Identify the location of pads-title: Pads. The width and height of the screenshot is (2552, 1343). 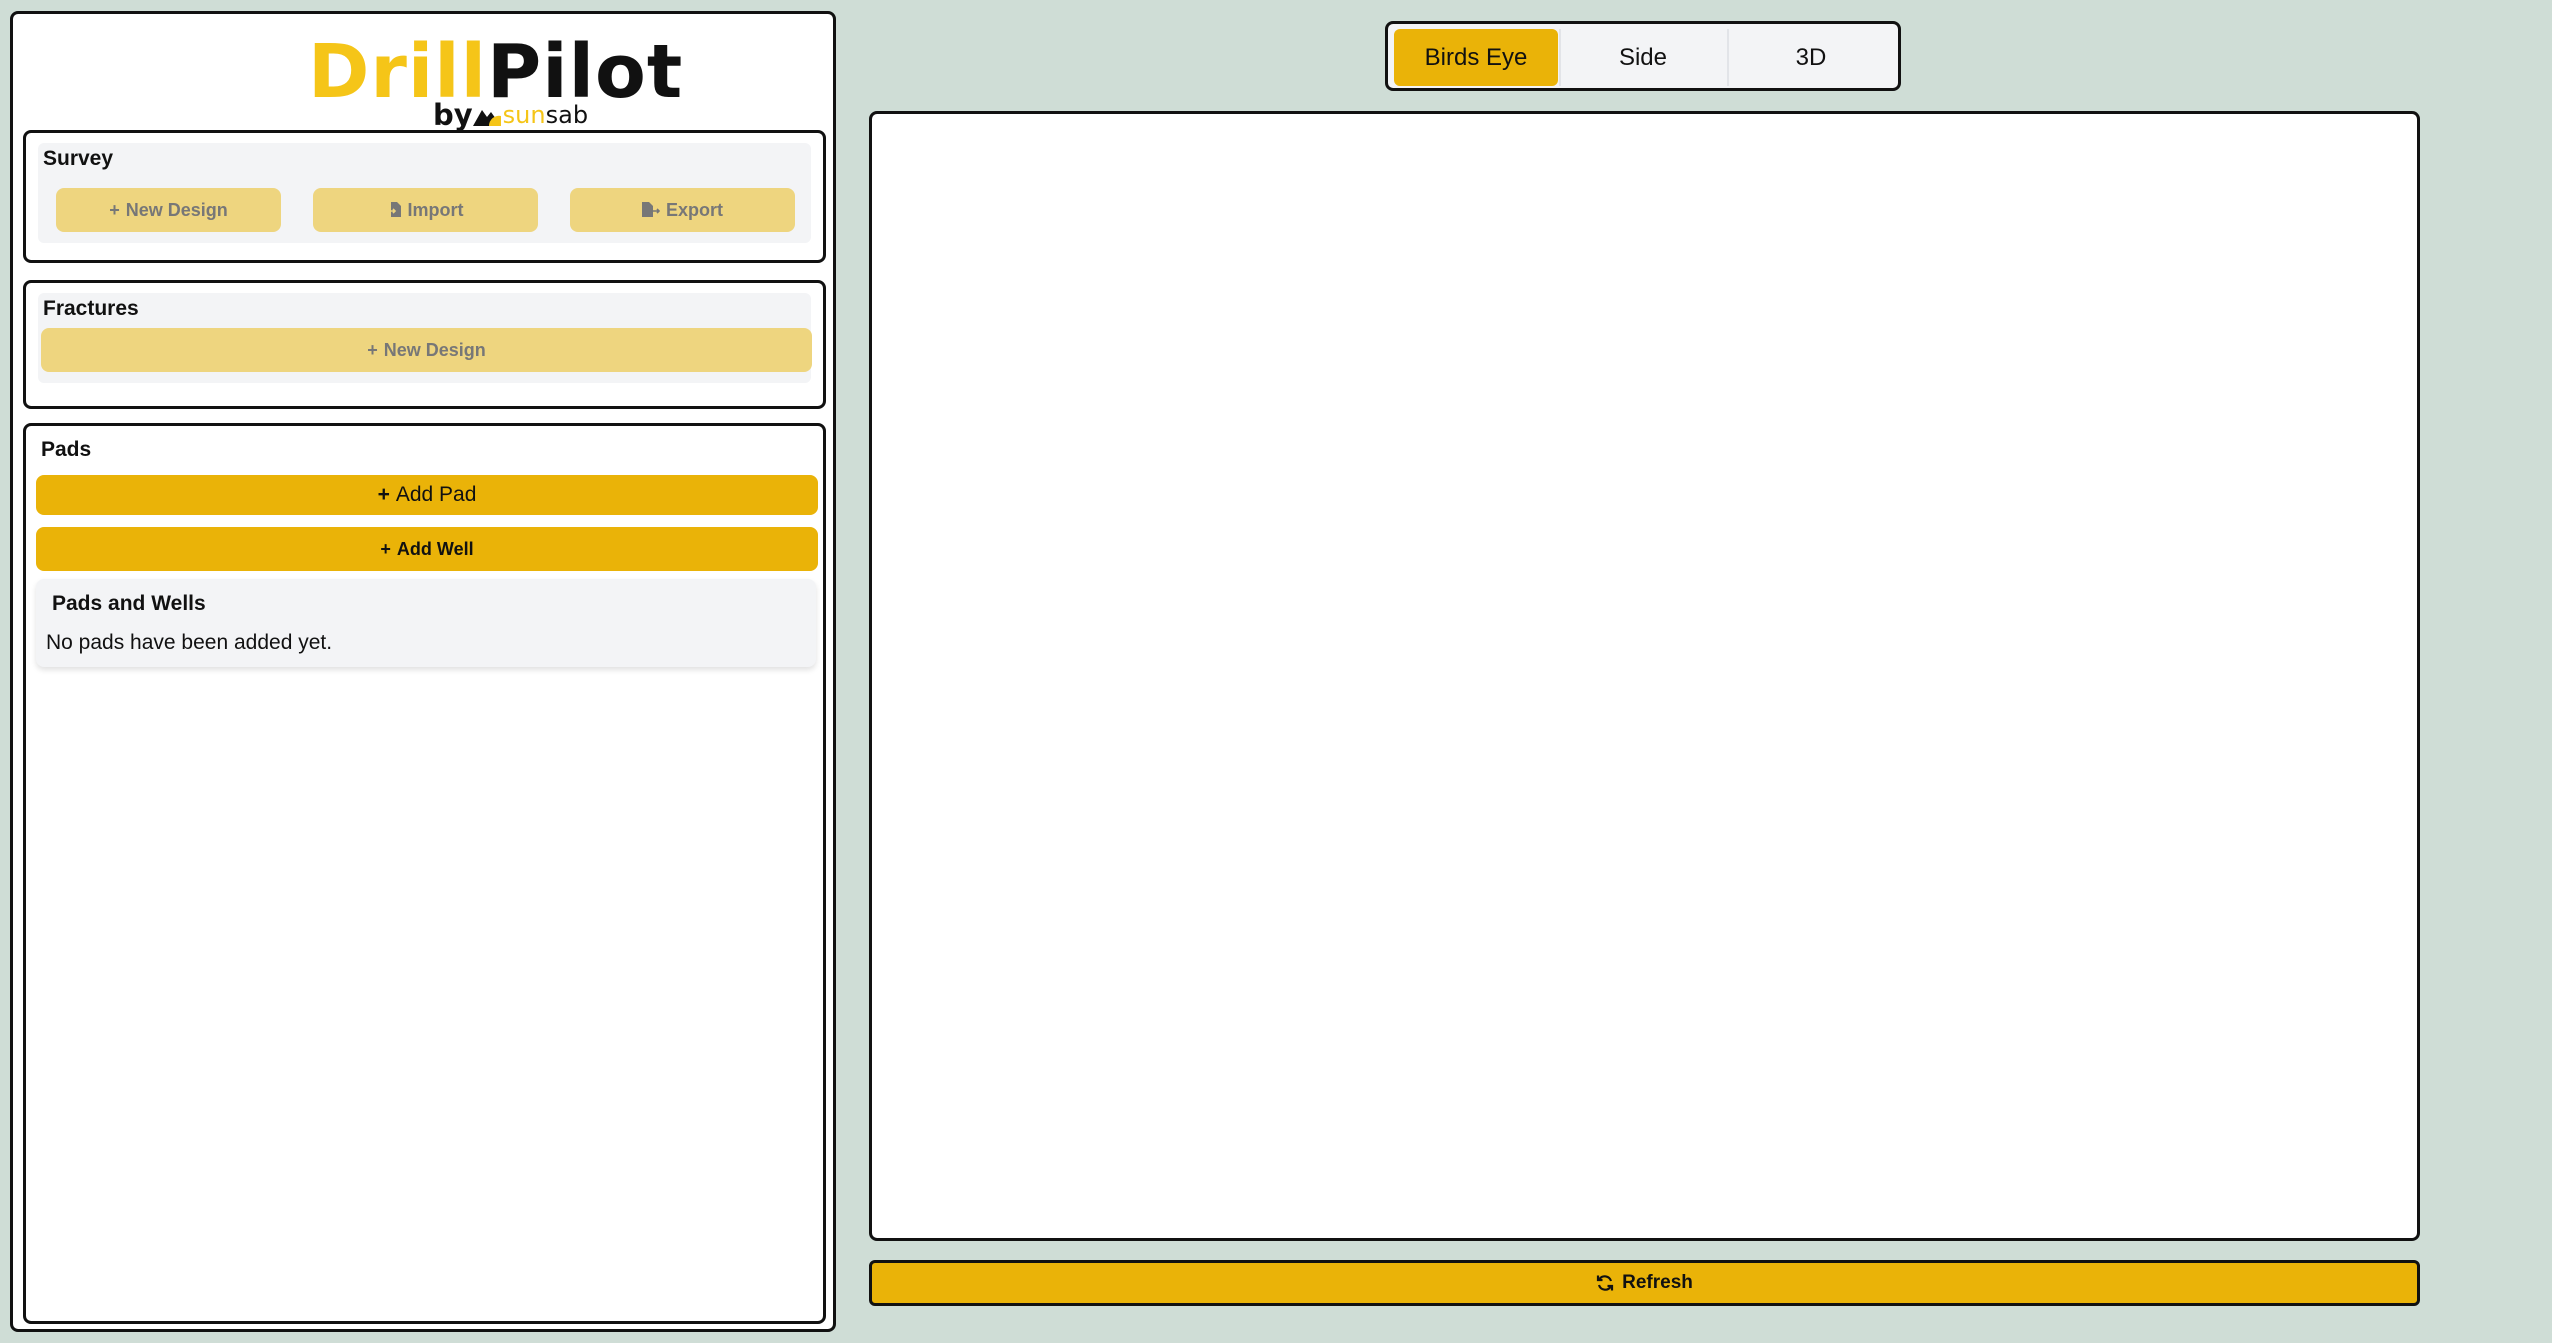
(66, 449).